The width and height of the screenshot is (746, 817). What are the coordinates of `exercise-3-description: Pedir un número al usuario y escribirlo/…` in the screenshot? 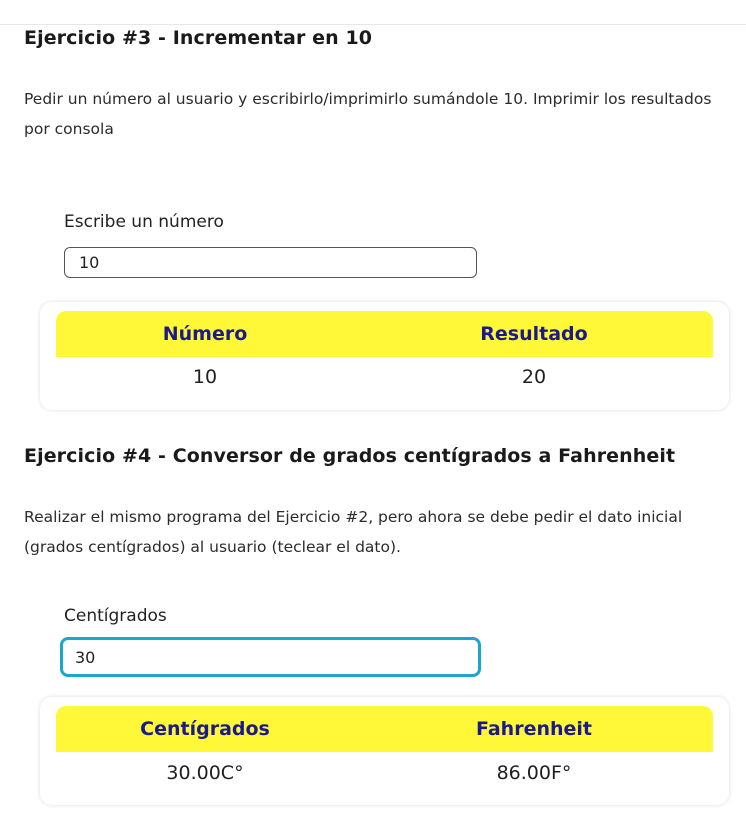 It's located at (368, 114).